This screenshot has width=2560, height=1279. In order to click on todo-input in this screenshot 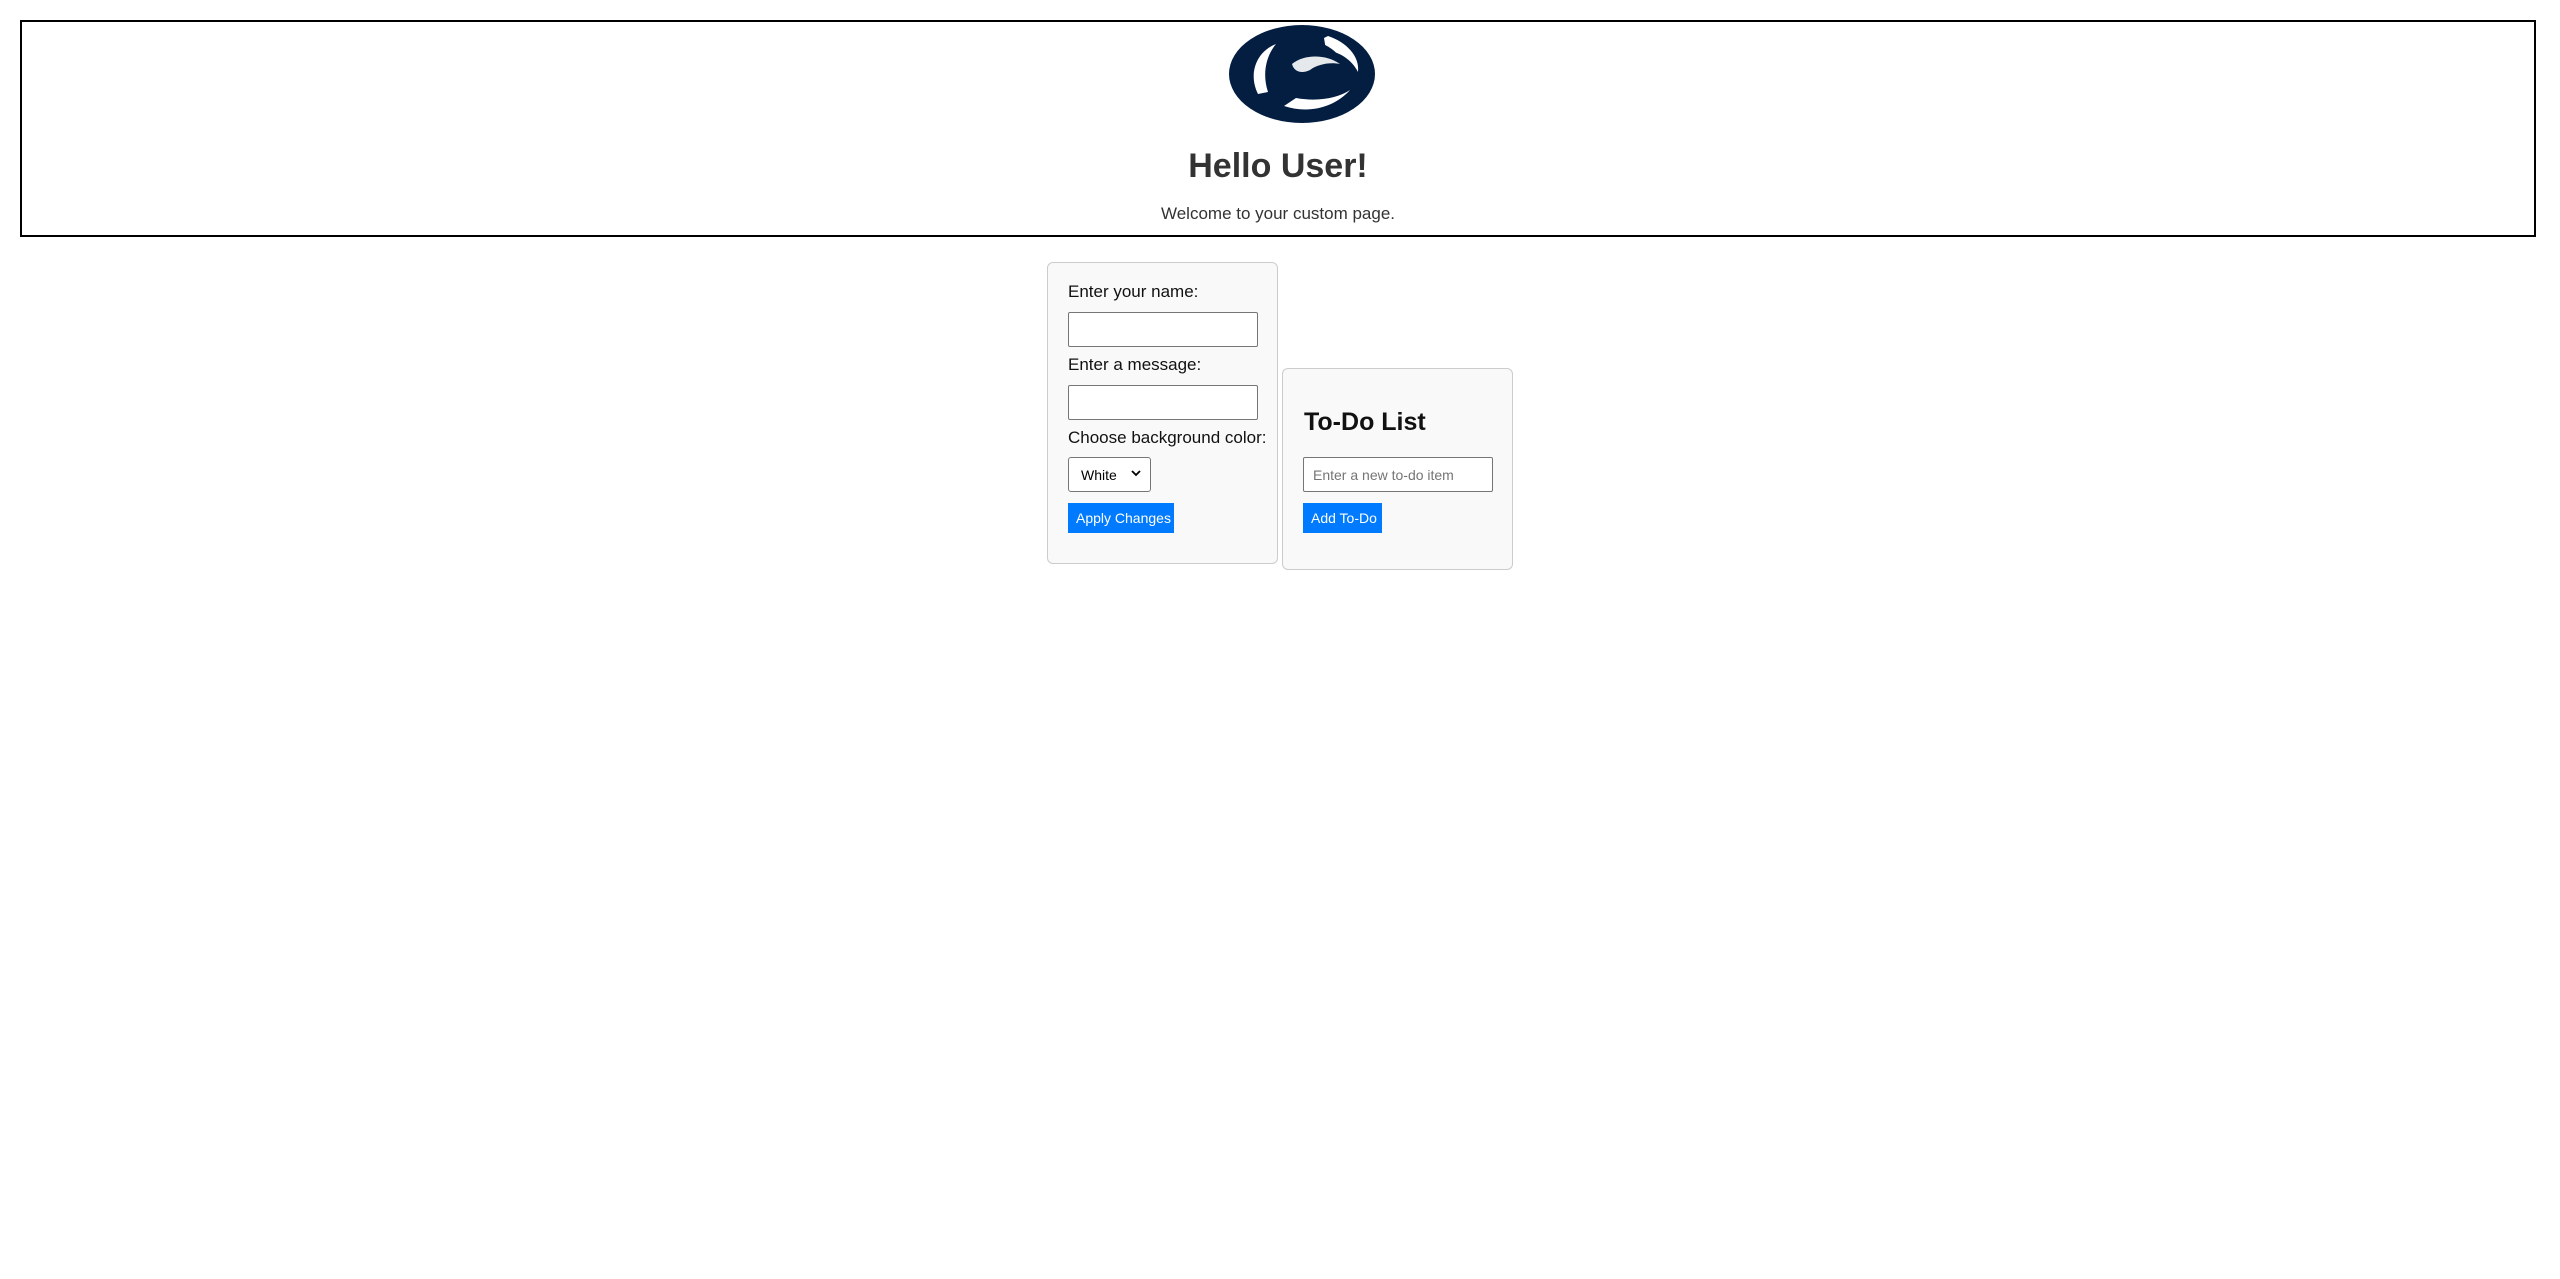, I will do `click(1398, 474)`.